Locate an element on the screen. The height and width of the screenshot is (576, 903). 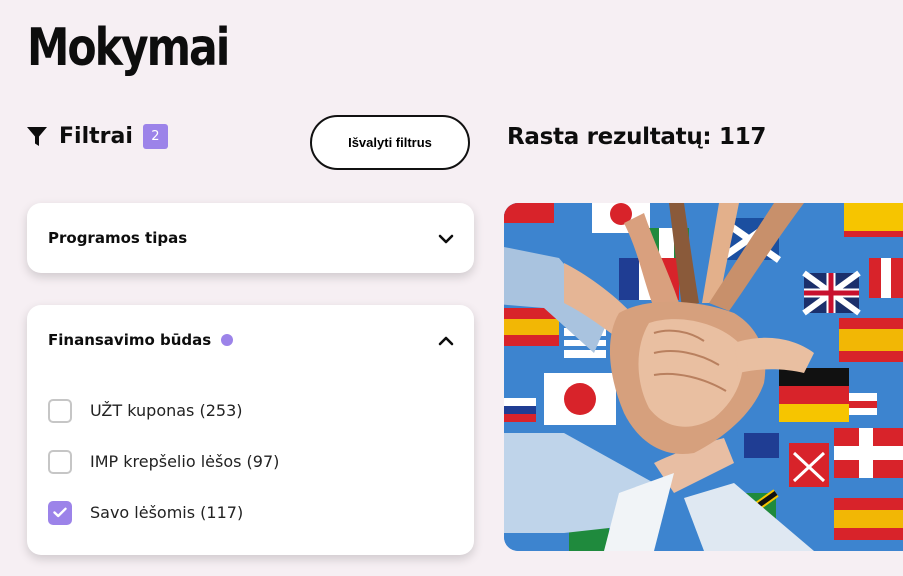
filter-group-title: Programos tipas is located at coordinates (118, 238).